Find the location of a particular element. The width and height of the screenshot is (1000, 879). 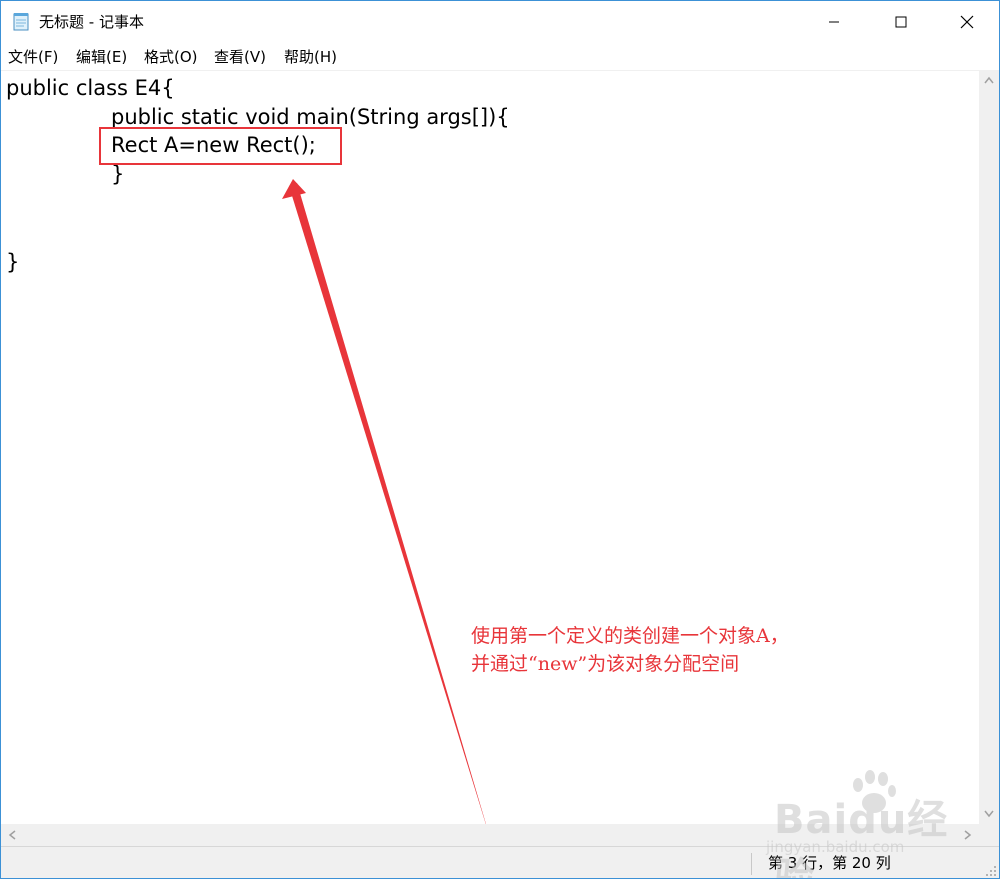

chevron-left-icon is located at coordinates (12, 835).